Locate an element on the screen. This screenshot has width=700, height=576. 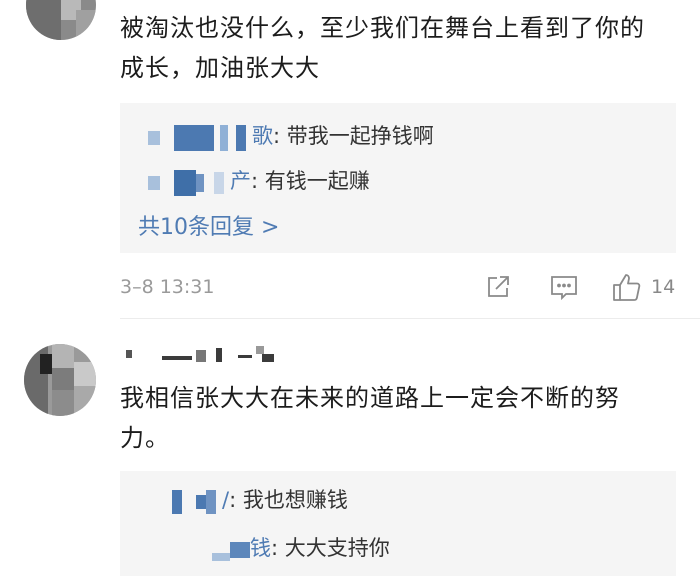
comment-icon is located at coordinates (564, 288).